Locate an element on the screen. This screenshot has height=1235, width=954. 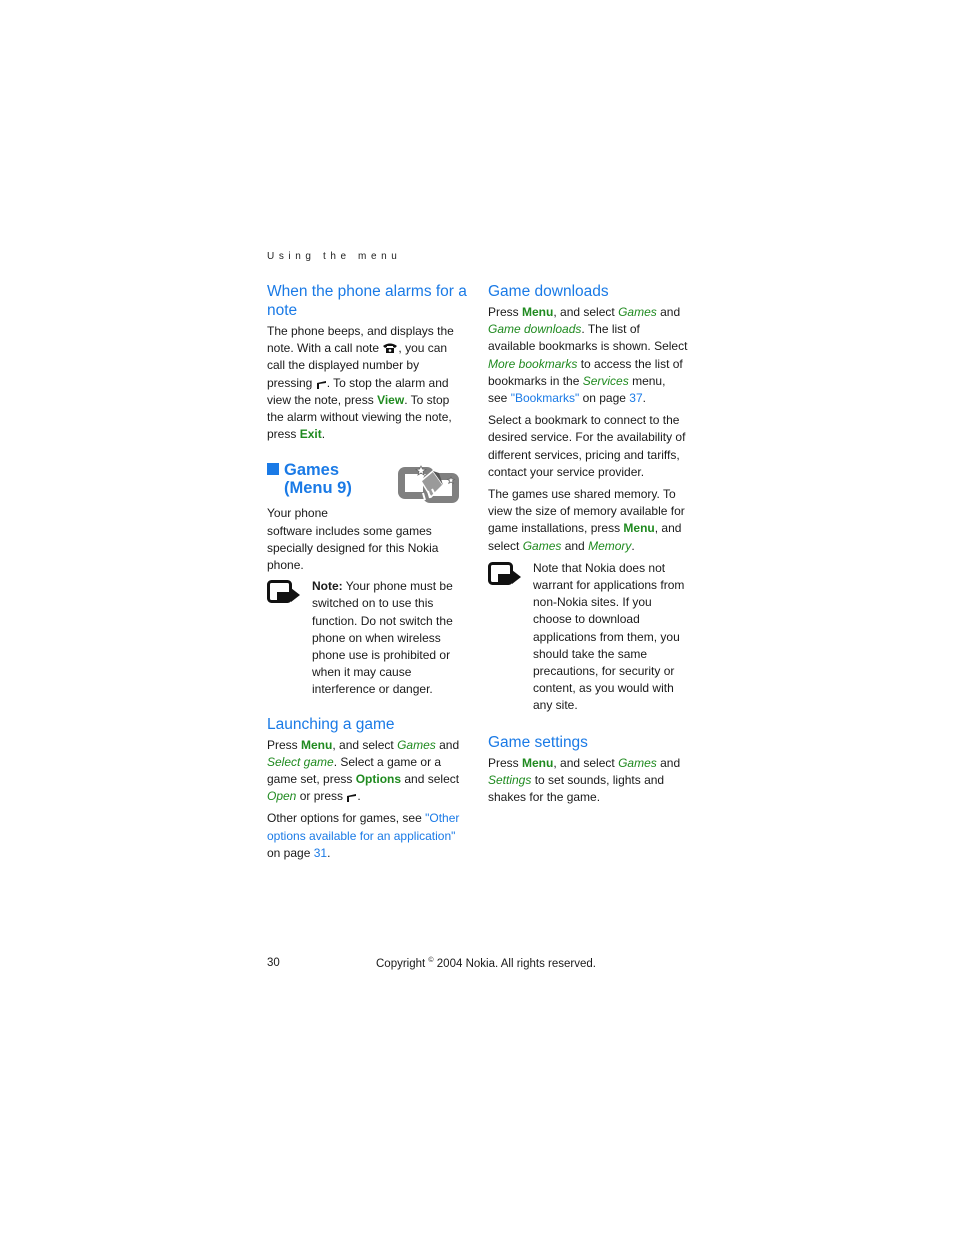
menu-item-select-game: Select game is located at coordinates (300, 761).